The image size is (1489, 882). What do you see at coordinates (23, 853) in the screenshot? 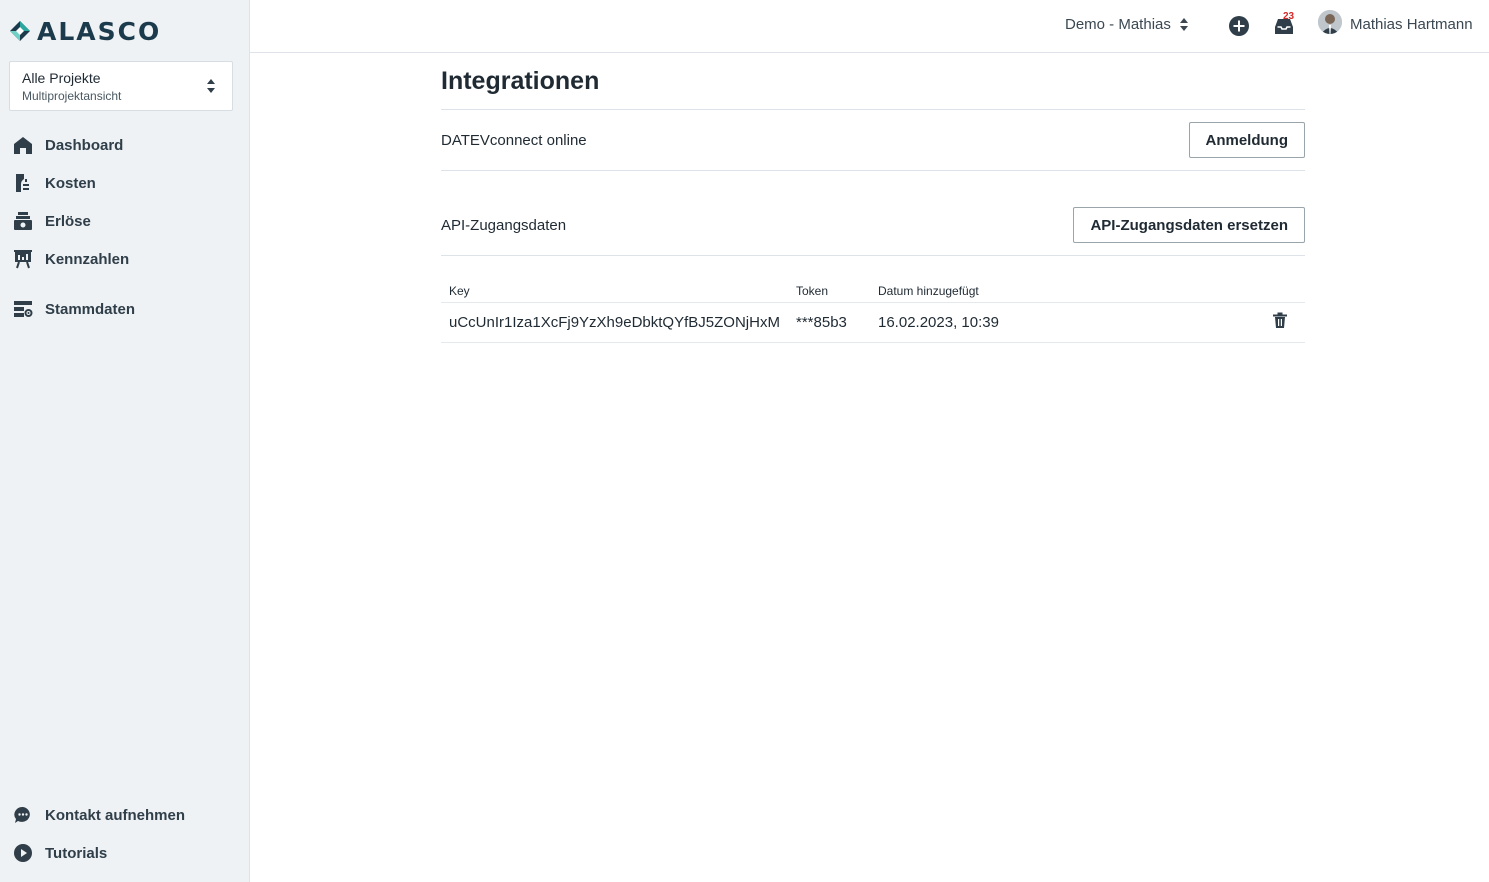
I see `play-icon` at bounding box center [23, 853].